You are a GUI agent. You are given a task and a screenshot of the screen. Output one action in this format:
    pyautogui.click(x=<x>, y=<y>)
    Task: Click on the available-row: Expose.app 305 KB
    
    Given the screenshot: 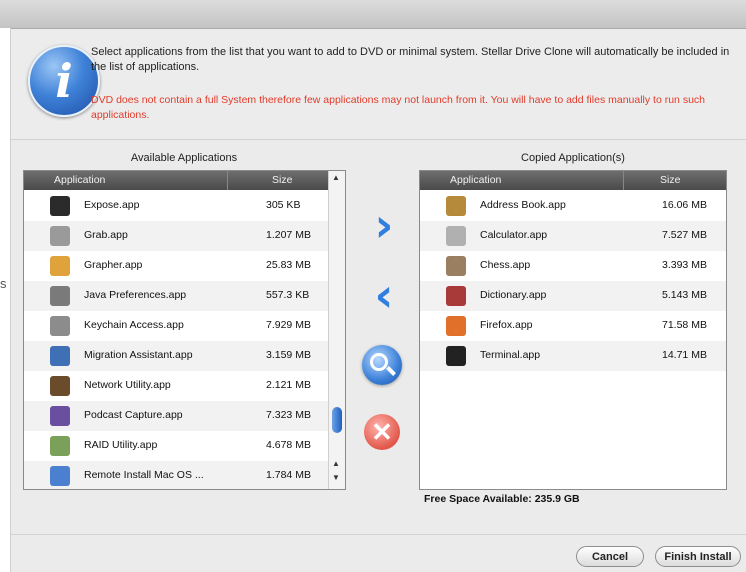 What is the action you would take?
    pyautogui.click(x=176, y=206)
    